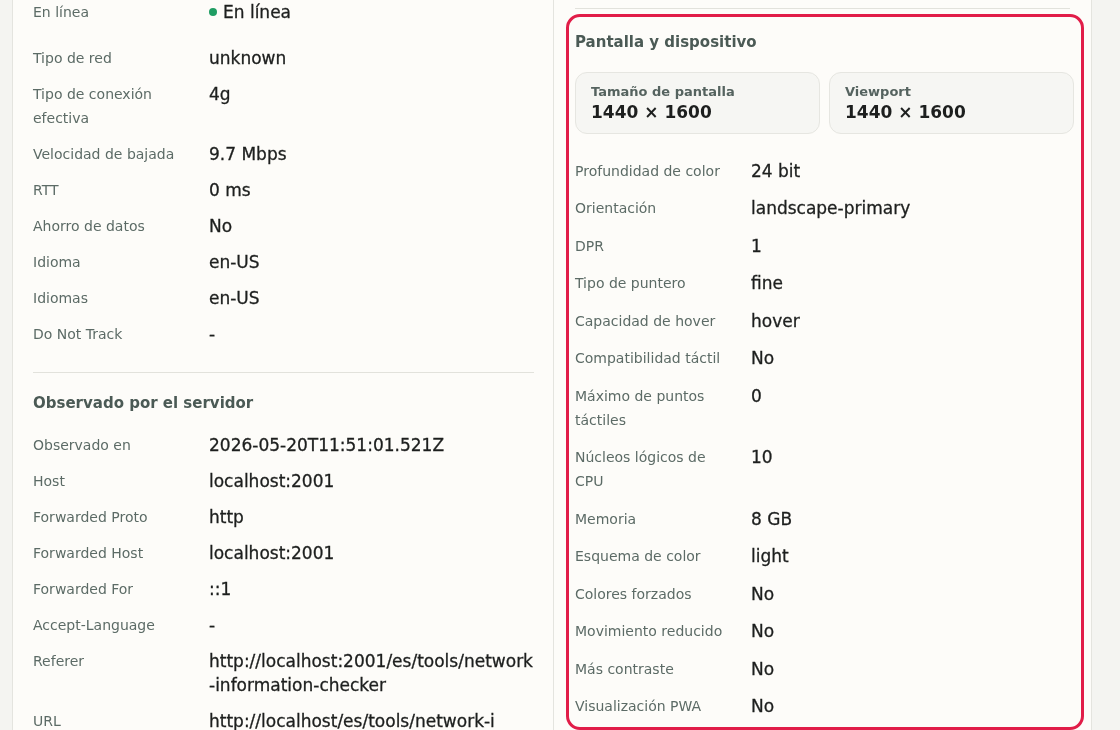  What do you see at coordinates (143, 403) in the screenshot?
I see `section-heading: Observado por el servidor` at bounding box center [143, 403].